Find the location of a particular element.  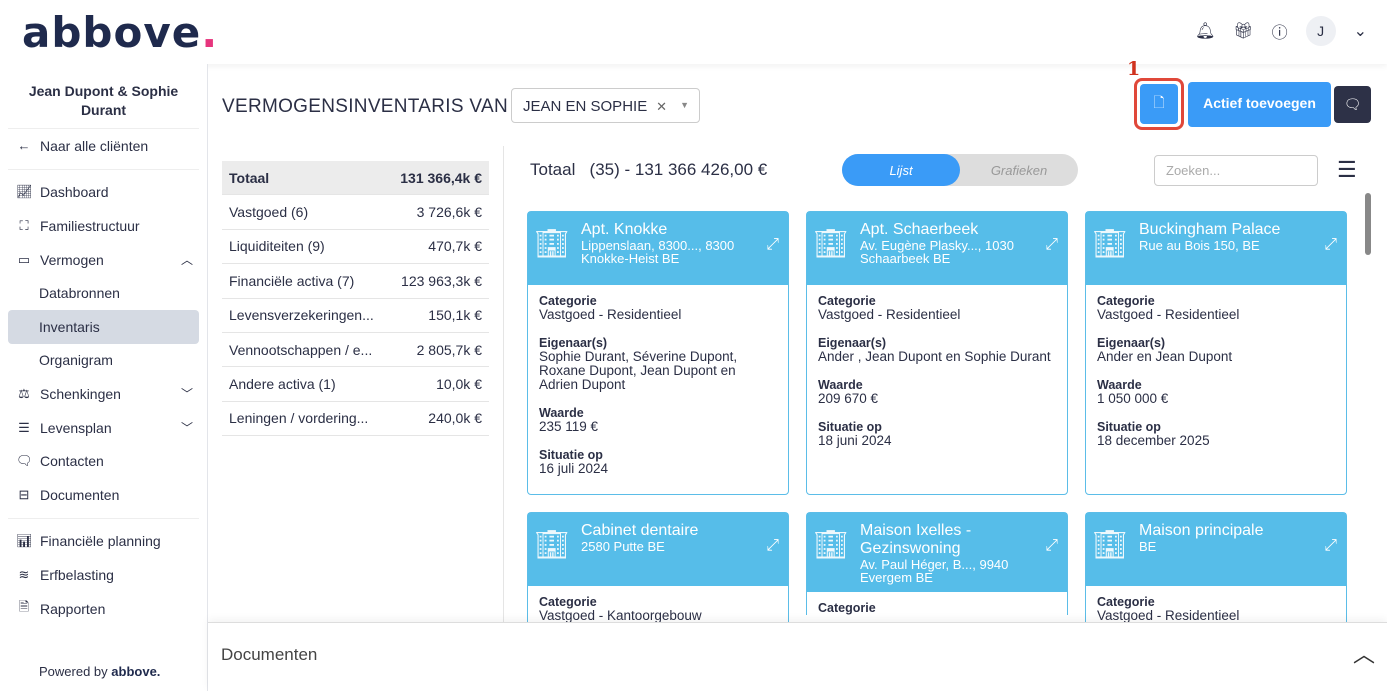

scrollbar is located at coordinates (1368, 407).